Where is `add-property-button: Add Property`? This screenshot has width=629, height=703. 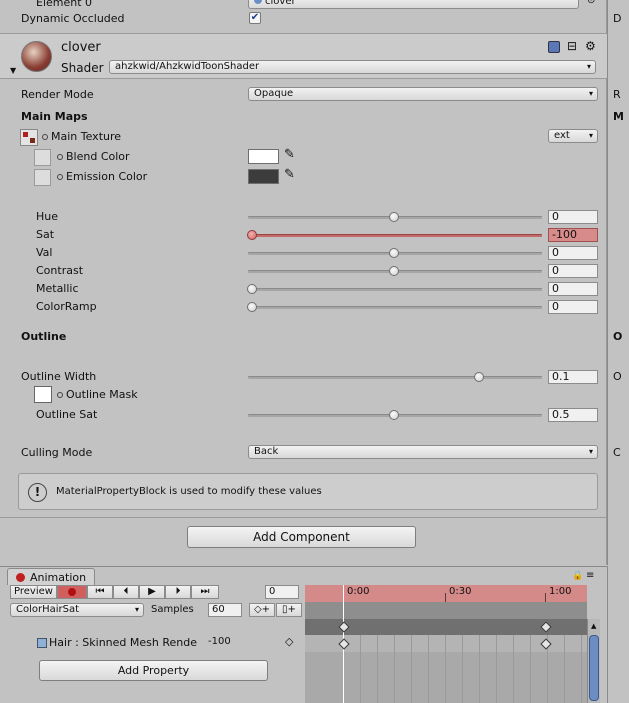 add-property-button: Add Property is located at coordinates (153, 670).